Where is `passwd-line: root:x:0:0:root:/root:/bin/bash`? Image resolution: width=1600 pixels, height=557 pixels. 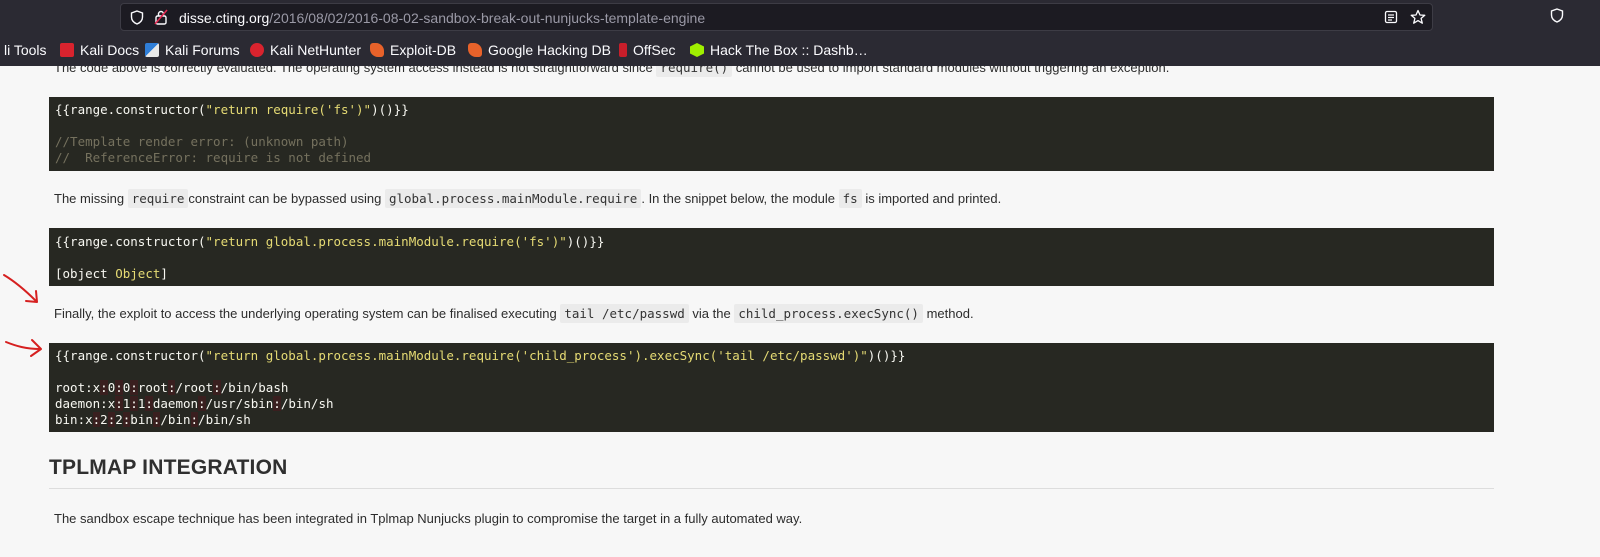
passwd-line: root:x:0:0:root:/root:/bin/bash is located at coordinates (774, 388).